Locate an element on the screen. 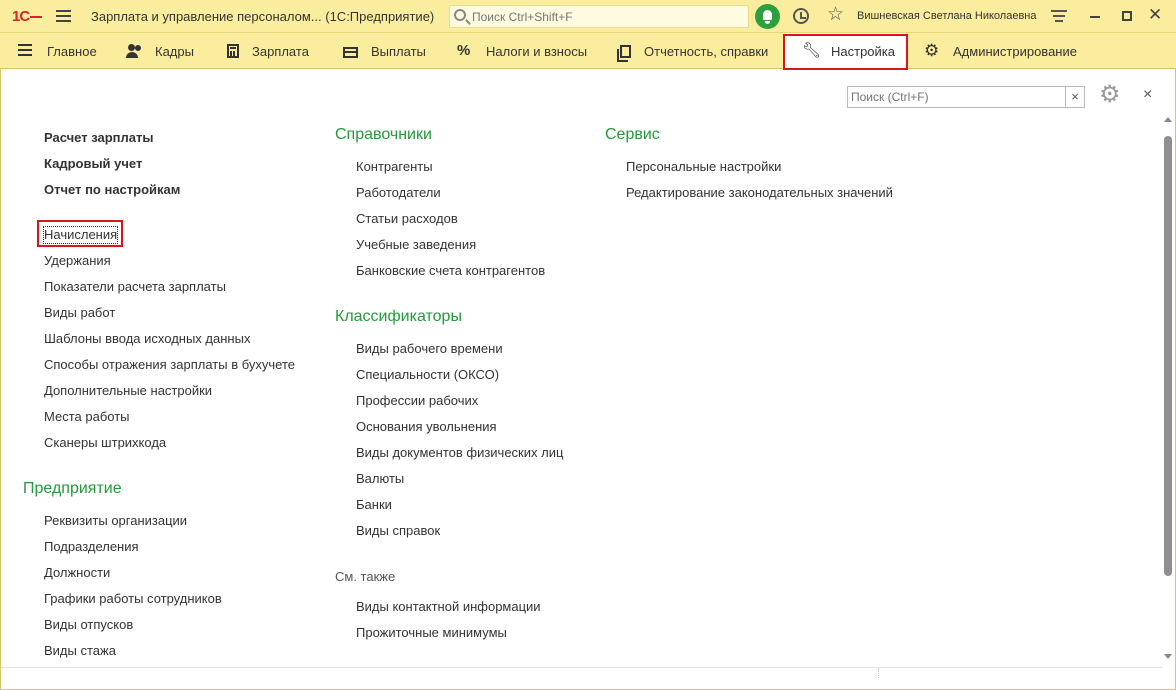 This screenshot has width=1176, height=690. panel-close-icon: × is located at coordinates (1147, 95).